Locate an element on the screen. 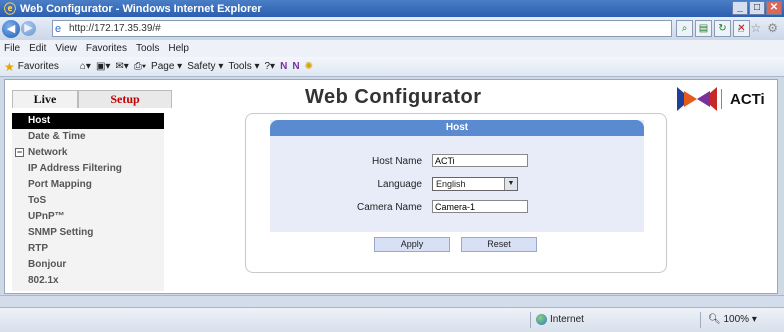  camera-name-label: Camera Name is located at coordinates (389, 207).